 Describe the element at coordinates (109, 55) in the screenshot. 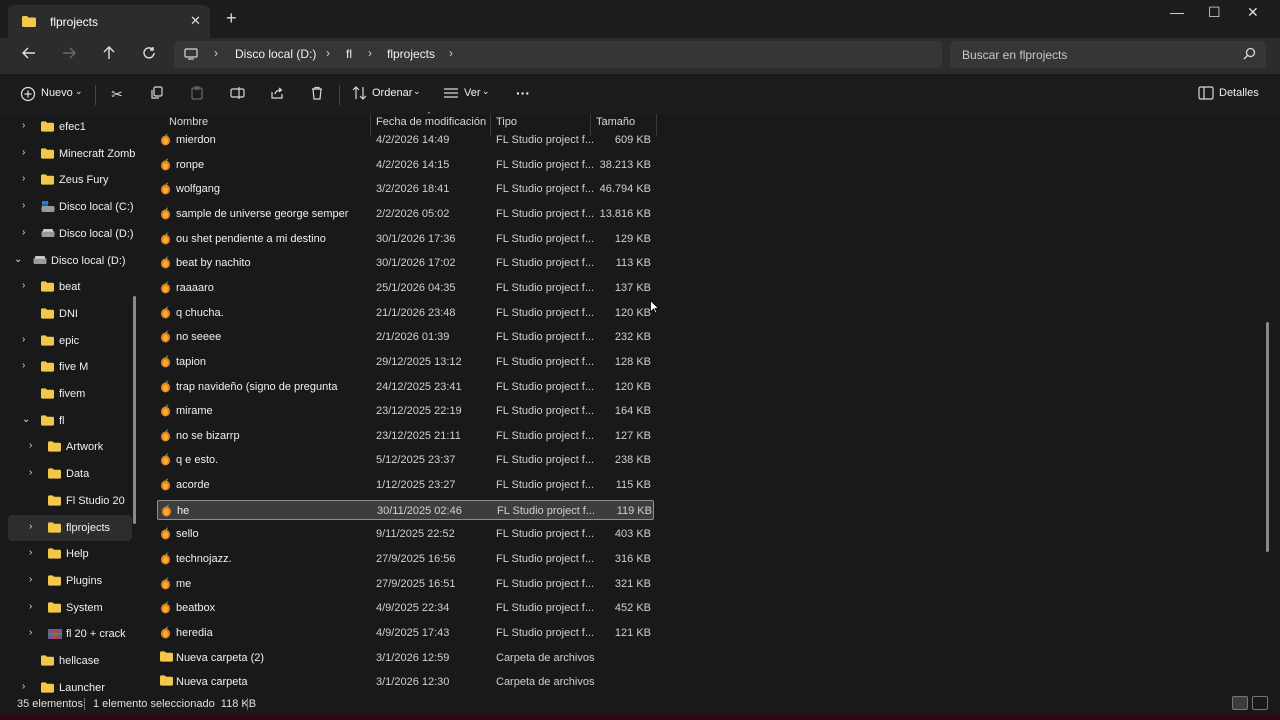

I see `up-arrow-icon` at that location.